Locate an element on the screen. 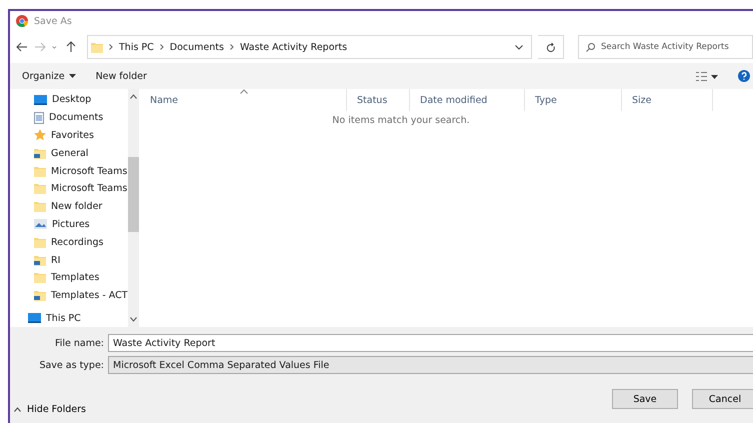 This screenshot has height=423, width=753. hide-folders-button: Hide Folders is located at coordinates (48, 409).